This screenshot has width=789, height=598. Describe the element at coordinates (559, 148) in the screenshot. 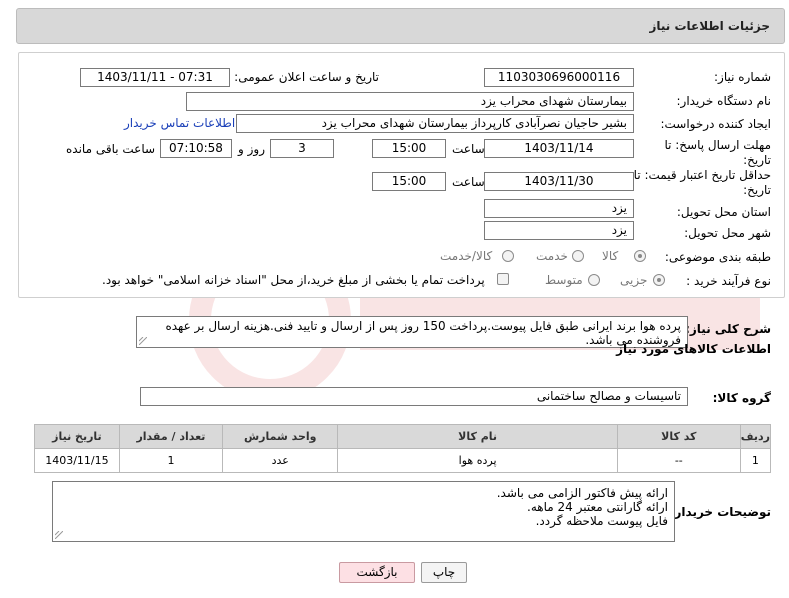

I see `deadline-date-field: 1403/11/14` at that location.